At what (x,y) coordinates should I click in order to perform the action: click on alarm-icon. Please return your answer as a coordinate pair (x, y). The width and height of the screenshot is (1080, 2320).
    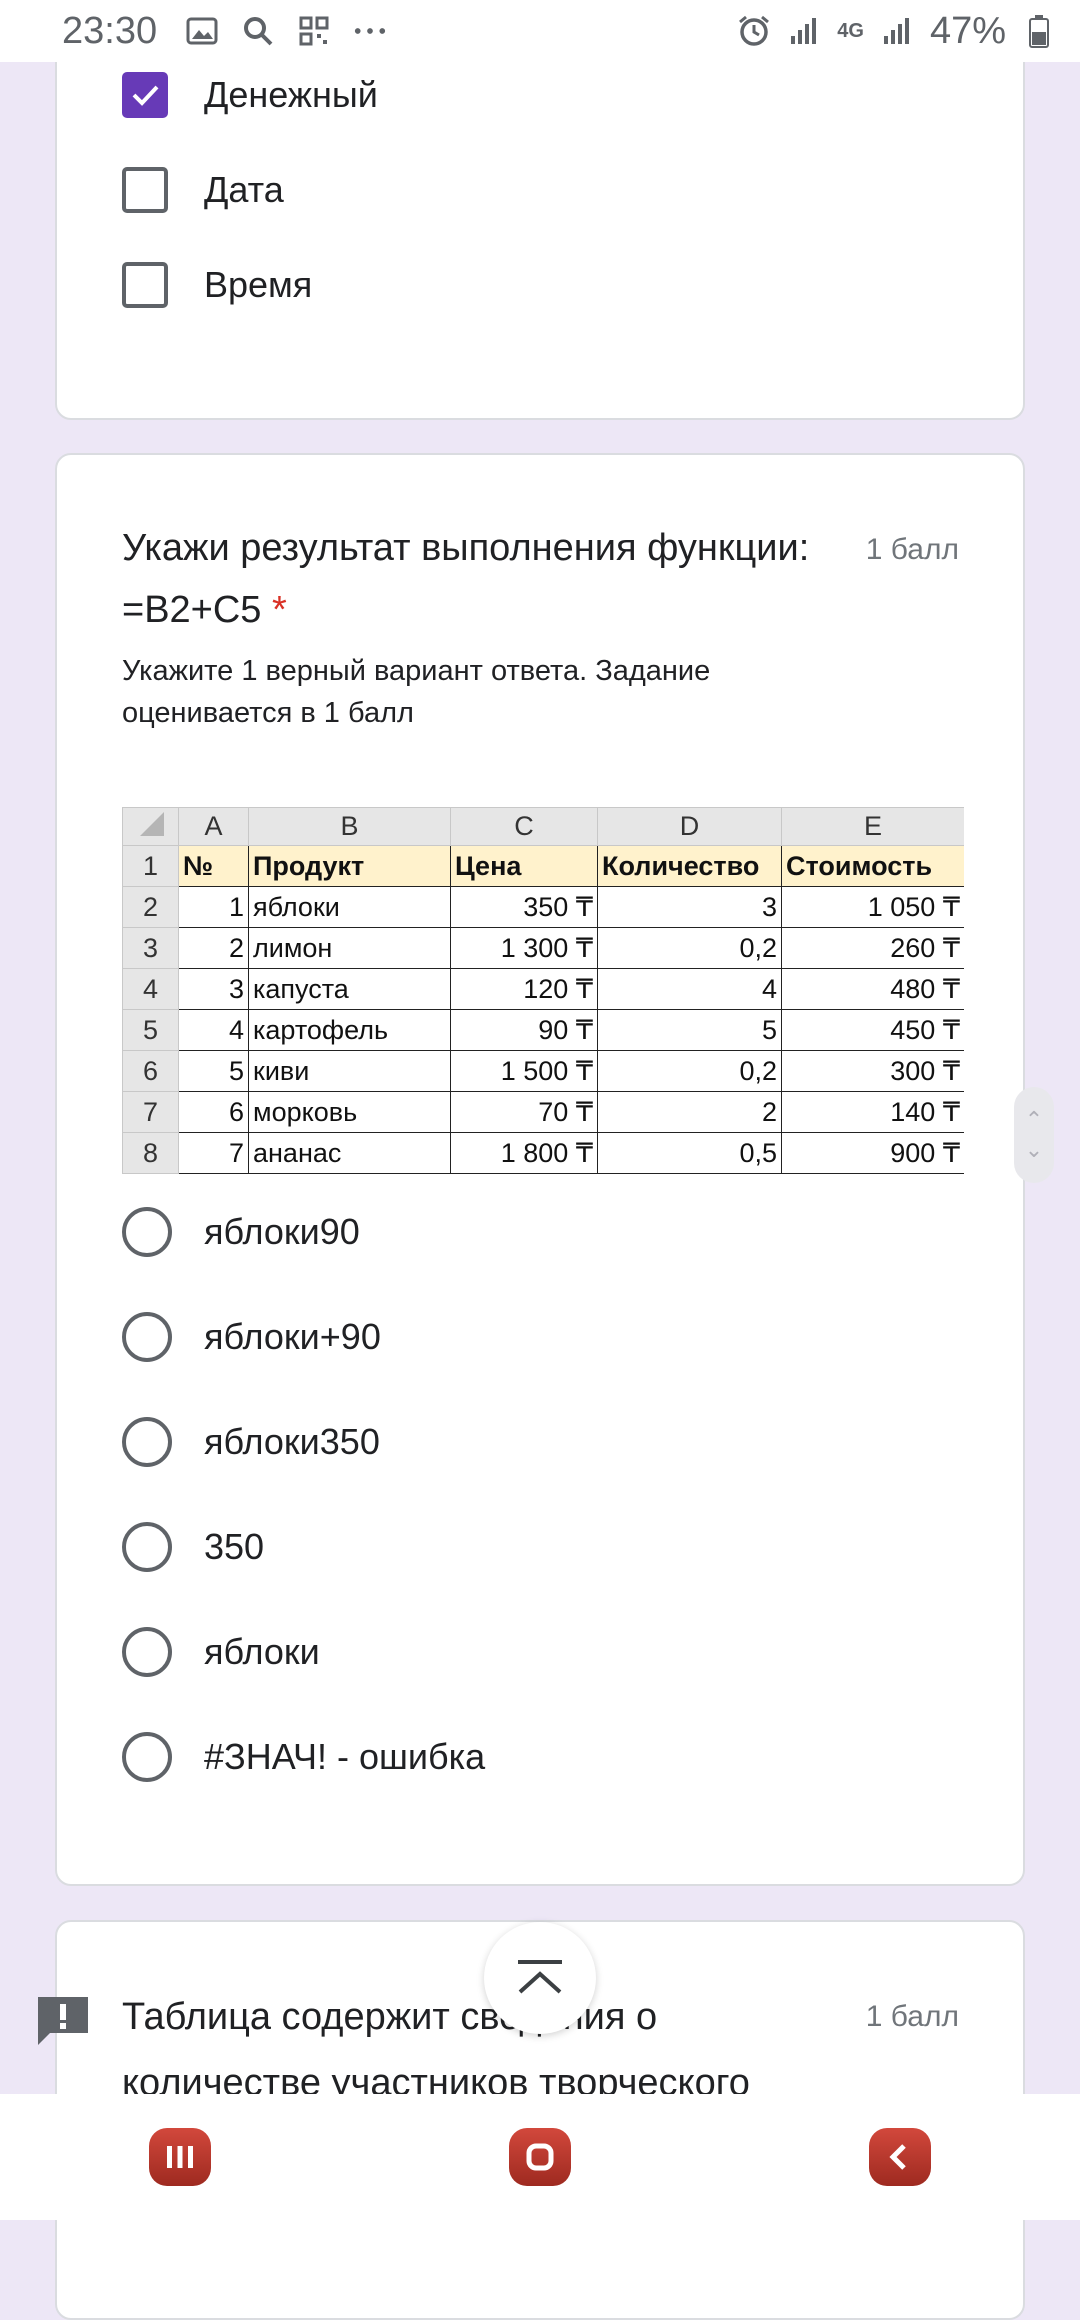
    Looking at the image, I should click on (754, 31).